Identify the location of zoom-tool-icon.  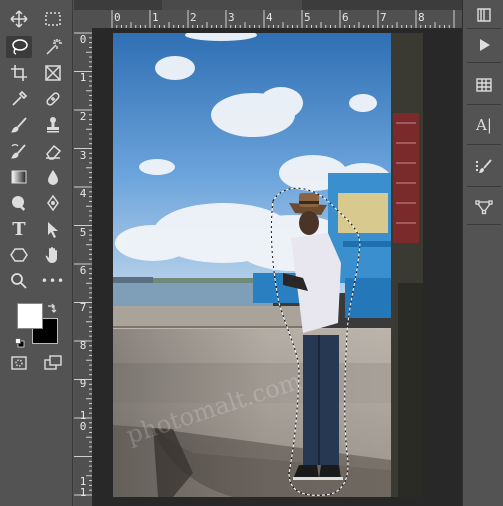
(19, 281).